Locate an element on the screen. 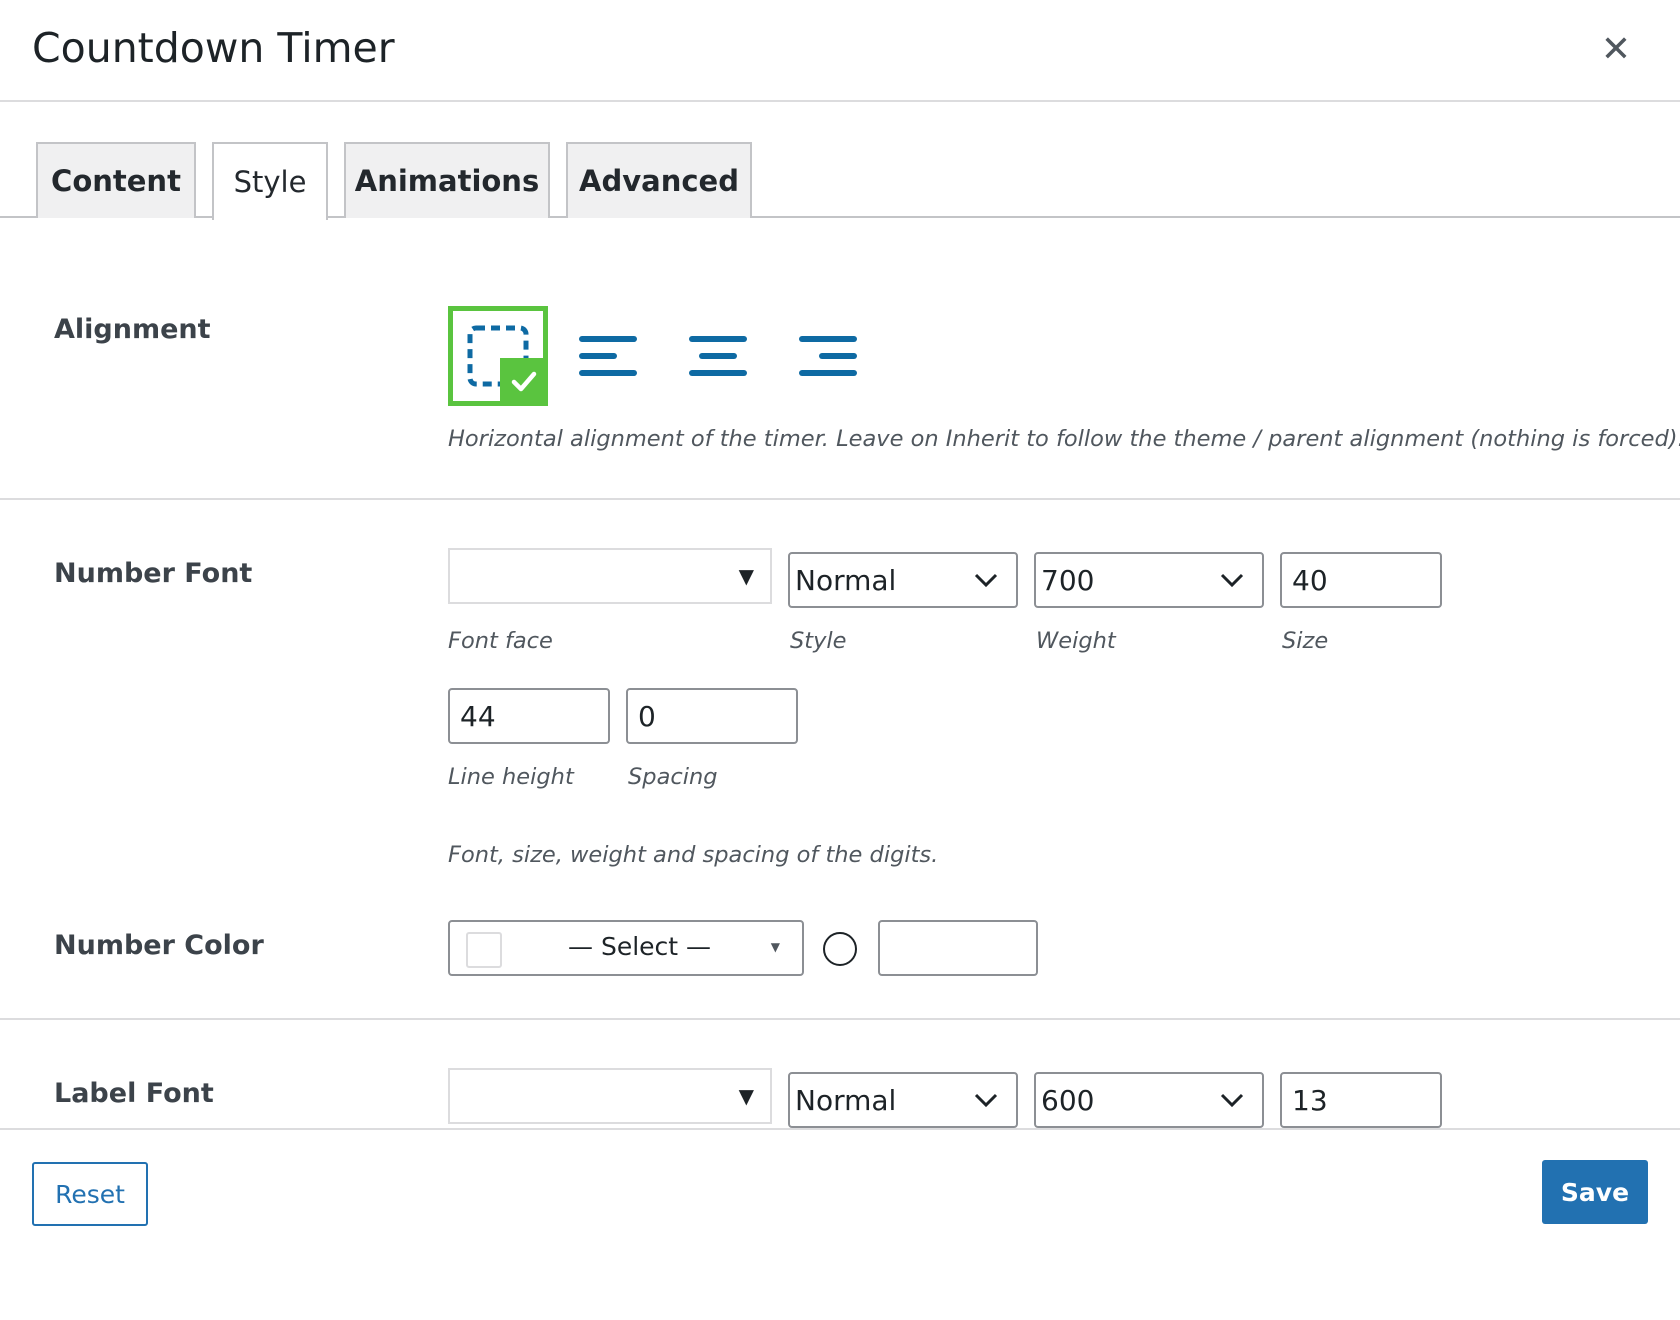 The image size is (1680, 1320). reset-button: Reset is located at coordinates (90, 1194).